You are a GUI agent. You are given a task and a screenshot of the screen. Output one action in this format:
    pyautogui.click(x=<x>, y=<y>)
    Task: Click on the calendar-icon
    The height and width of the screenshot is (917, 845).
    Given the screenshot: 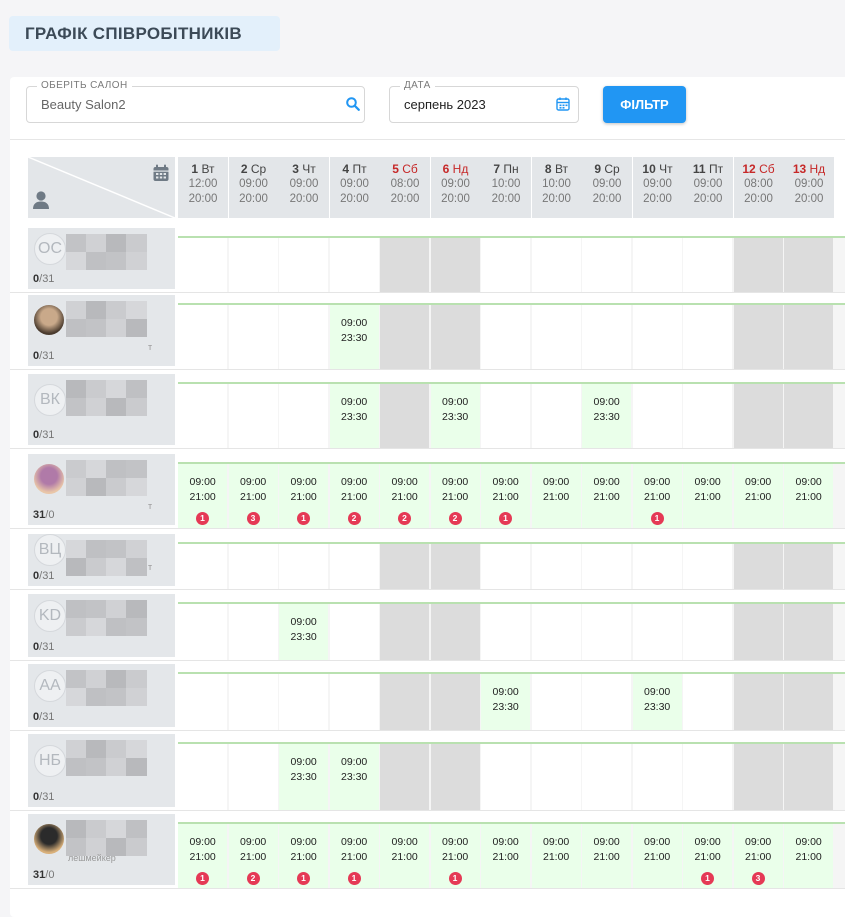 What is the action you would take?
    pyautogui.click(x=563, y=104)
    